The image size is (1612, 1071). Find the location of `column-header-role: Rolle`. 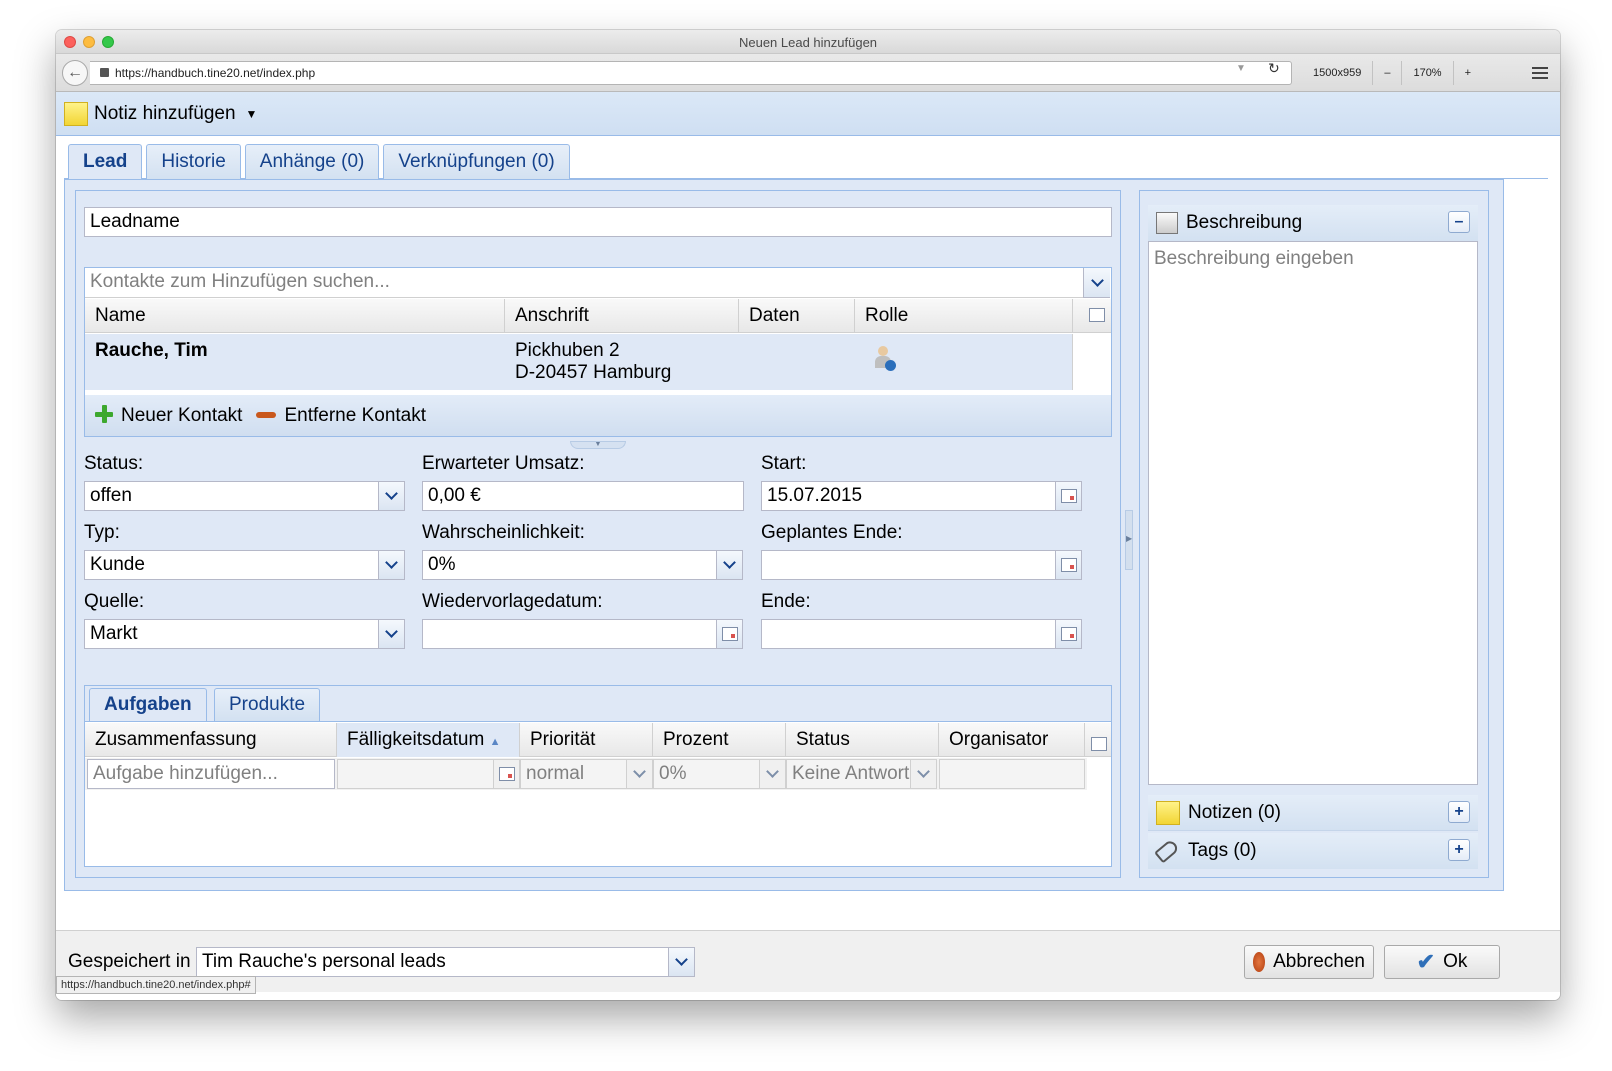

column-header-role: Rolle is located at coordinates (964, 316).